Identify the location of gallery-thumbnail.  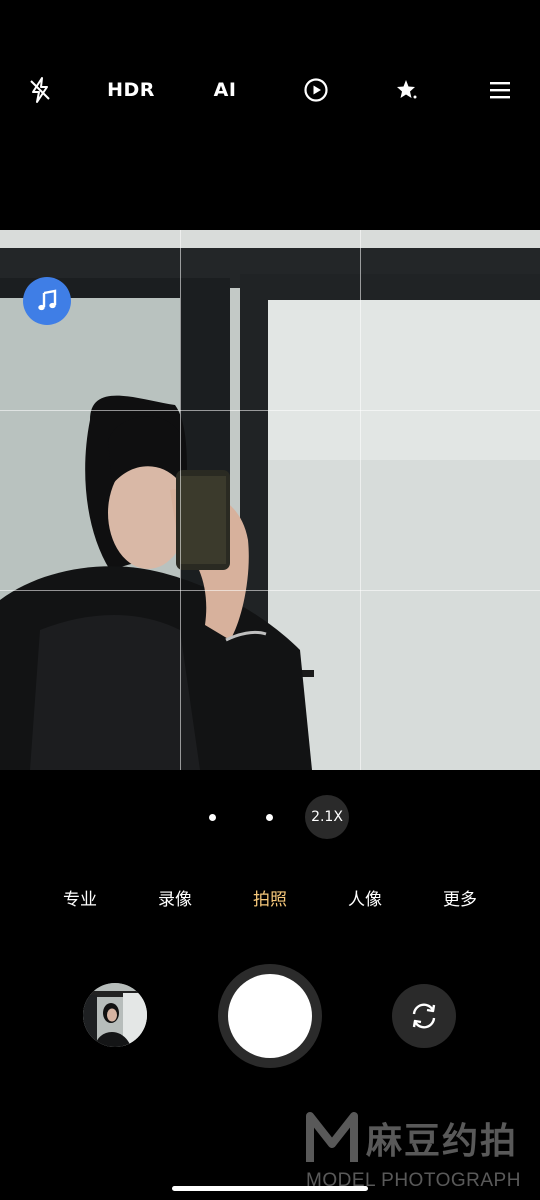
(115, 1015).